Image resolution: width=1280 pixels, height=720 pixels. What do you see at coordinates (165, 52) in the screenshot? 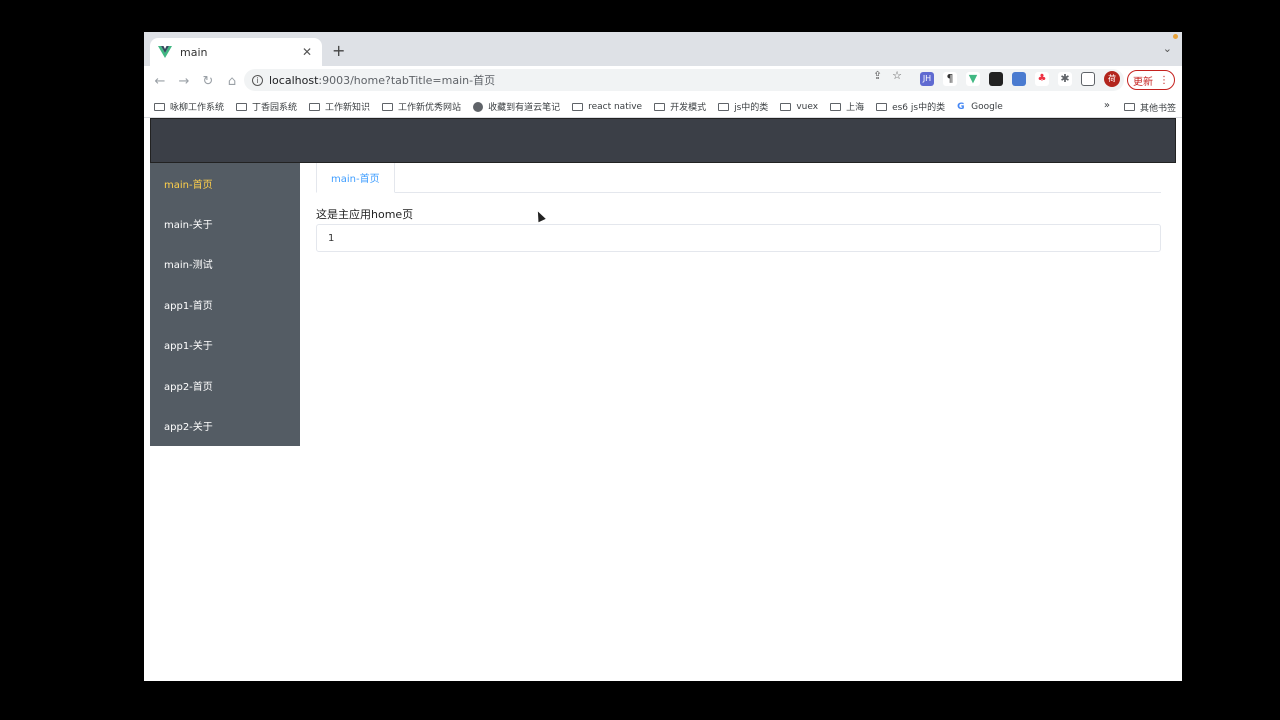
I see `vue-logo-icon` at bounding box center [165, 52].